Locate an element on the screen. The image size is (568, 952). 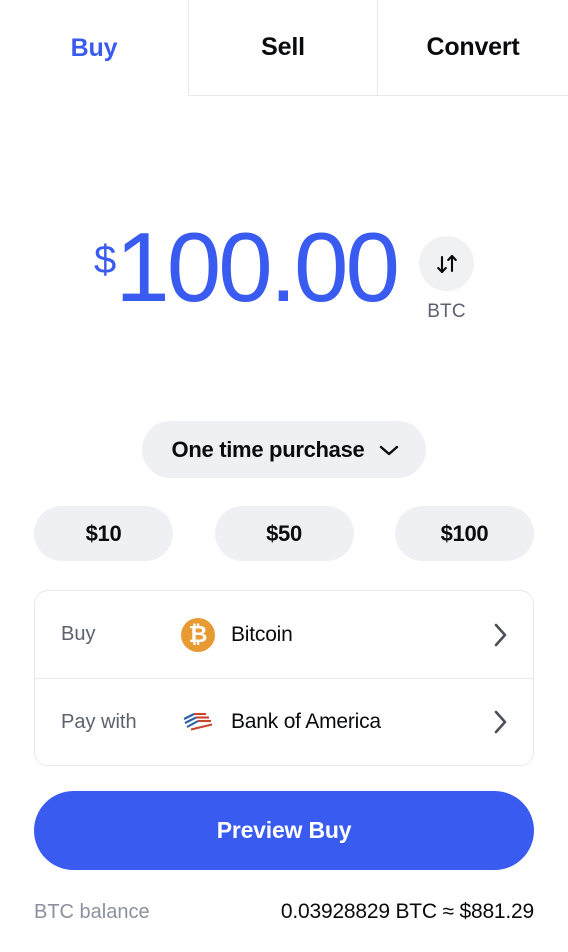
swap-vertical-icon is located at coordinates (446, 263).